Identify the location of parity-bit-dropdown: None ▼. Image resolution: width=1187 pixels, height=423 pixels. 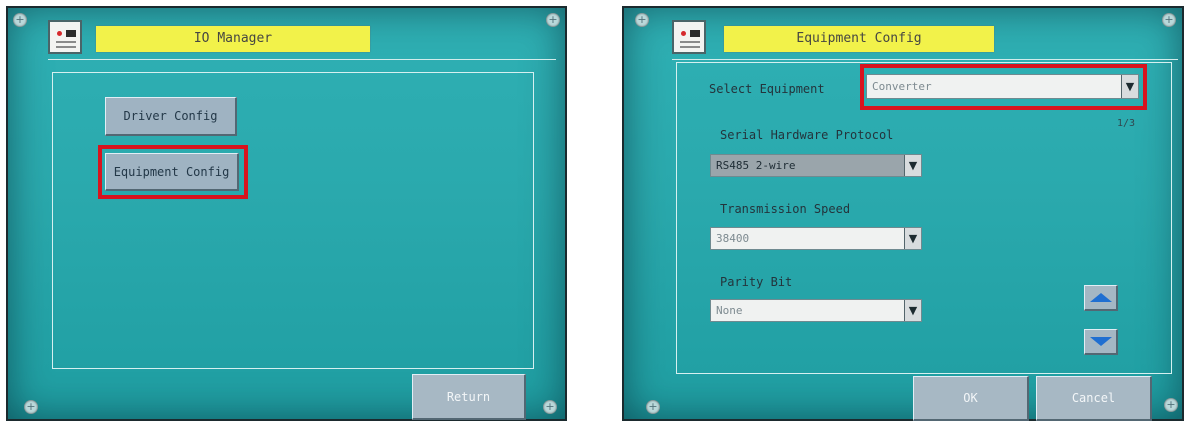
(816, 310).